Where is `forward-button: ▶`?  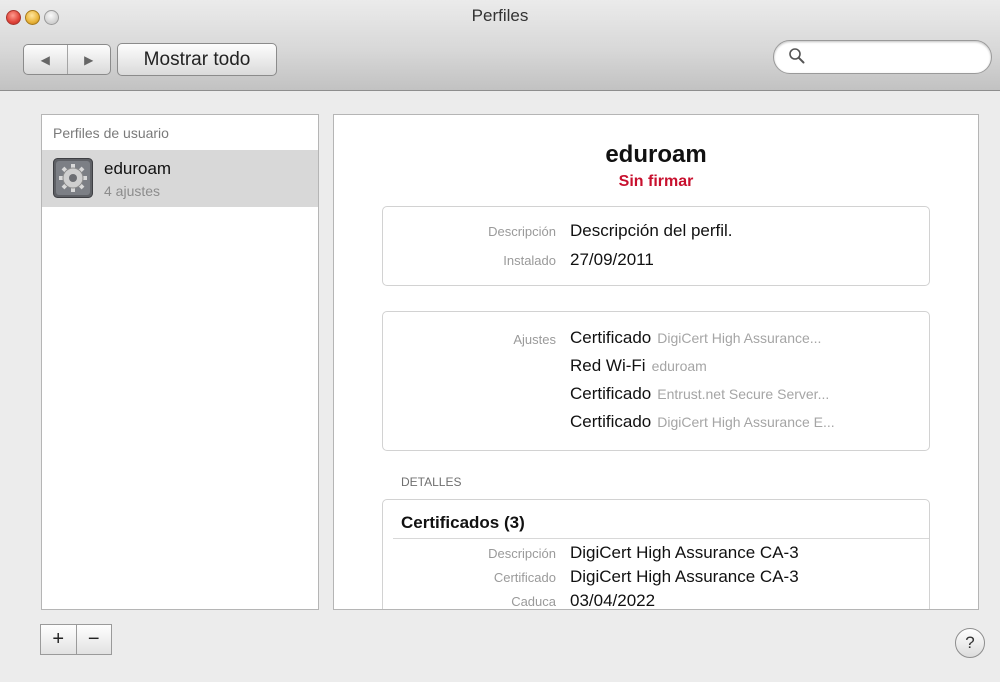
forward-button: ▶ is located at coordinates (88, 59).